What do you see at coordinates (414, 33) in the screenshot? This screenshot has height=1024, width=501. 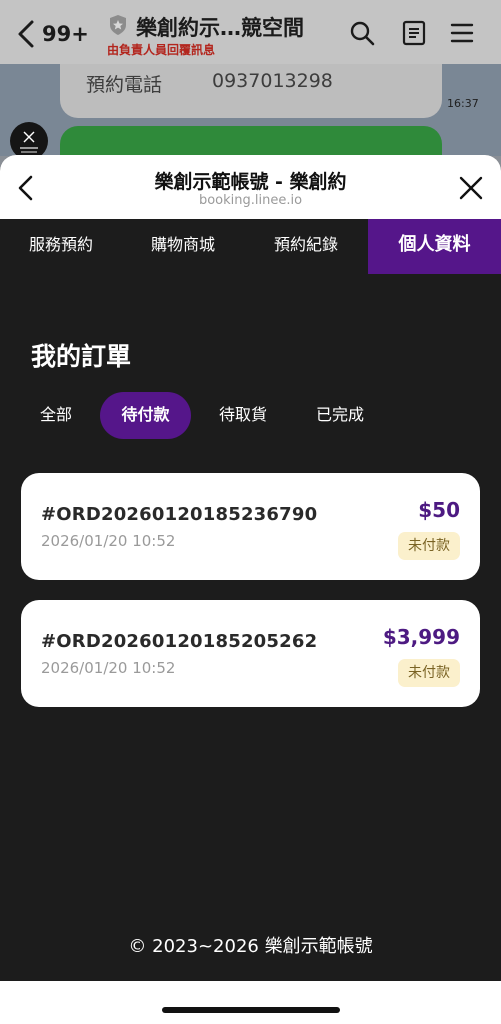 I see `notes-icon` at bounding box center [414, 33].